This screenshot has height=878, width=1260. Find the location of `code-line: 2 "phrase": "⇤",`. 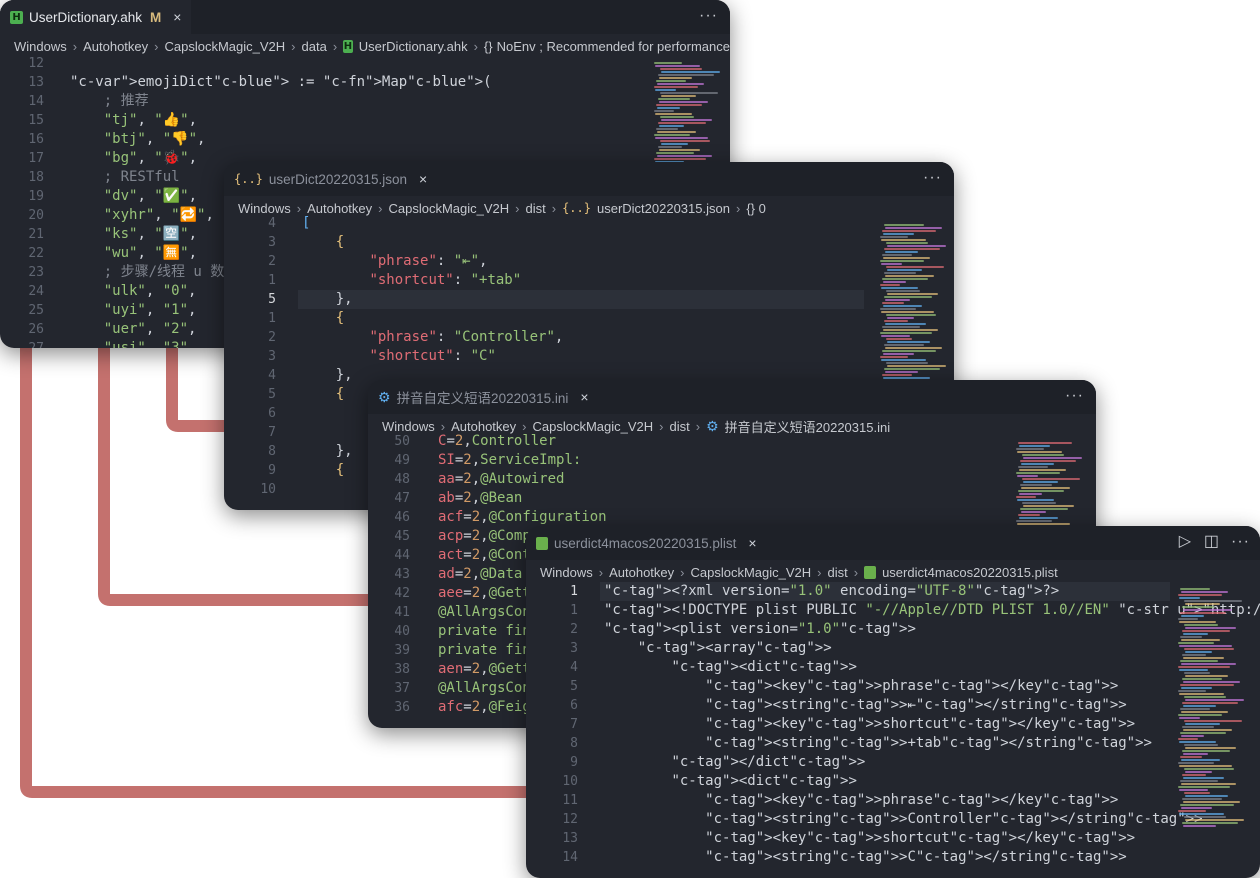

code-line: 2 "phrase": "⇤", is located at coordinates (589, 261).